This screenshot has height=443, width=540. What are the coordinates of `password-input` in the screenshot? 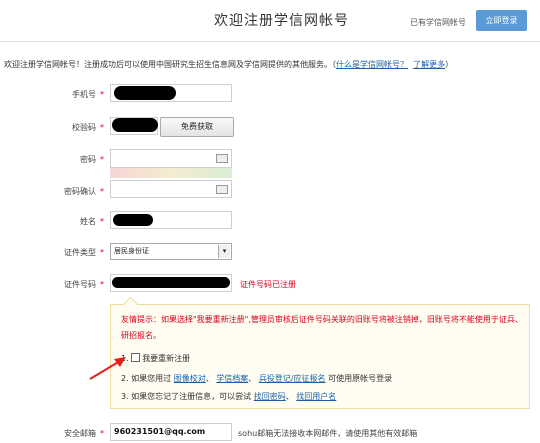 It's located at (171, 158).